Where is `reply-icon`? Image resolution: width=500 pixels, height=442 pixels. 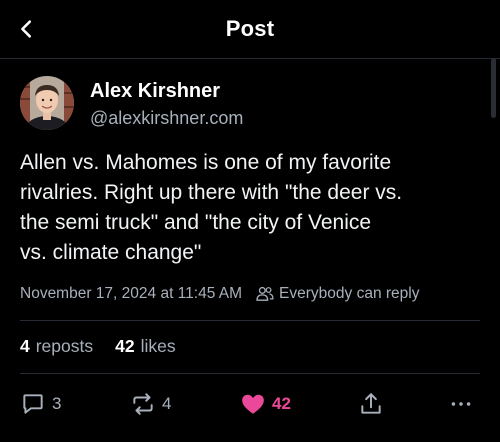
reply-icon is located at coordinates (33, 404).